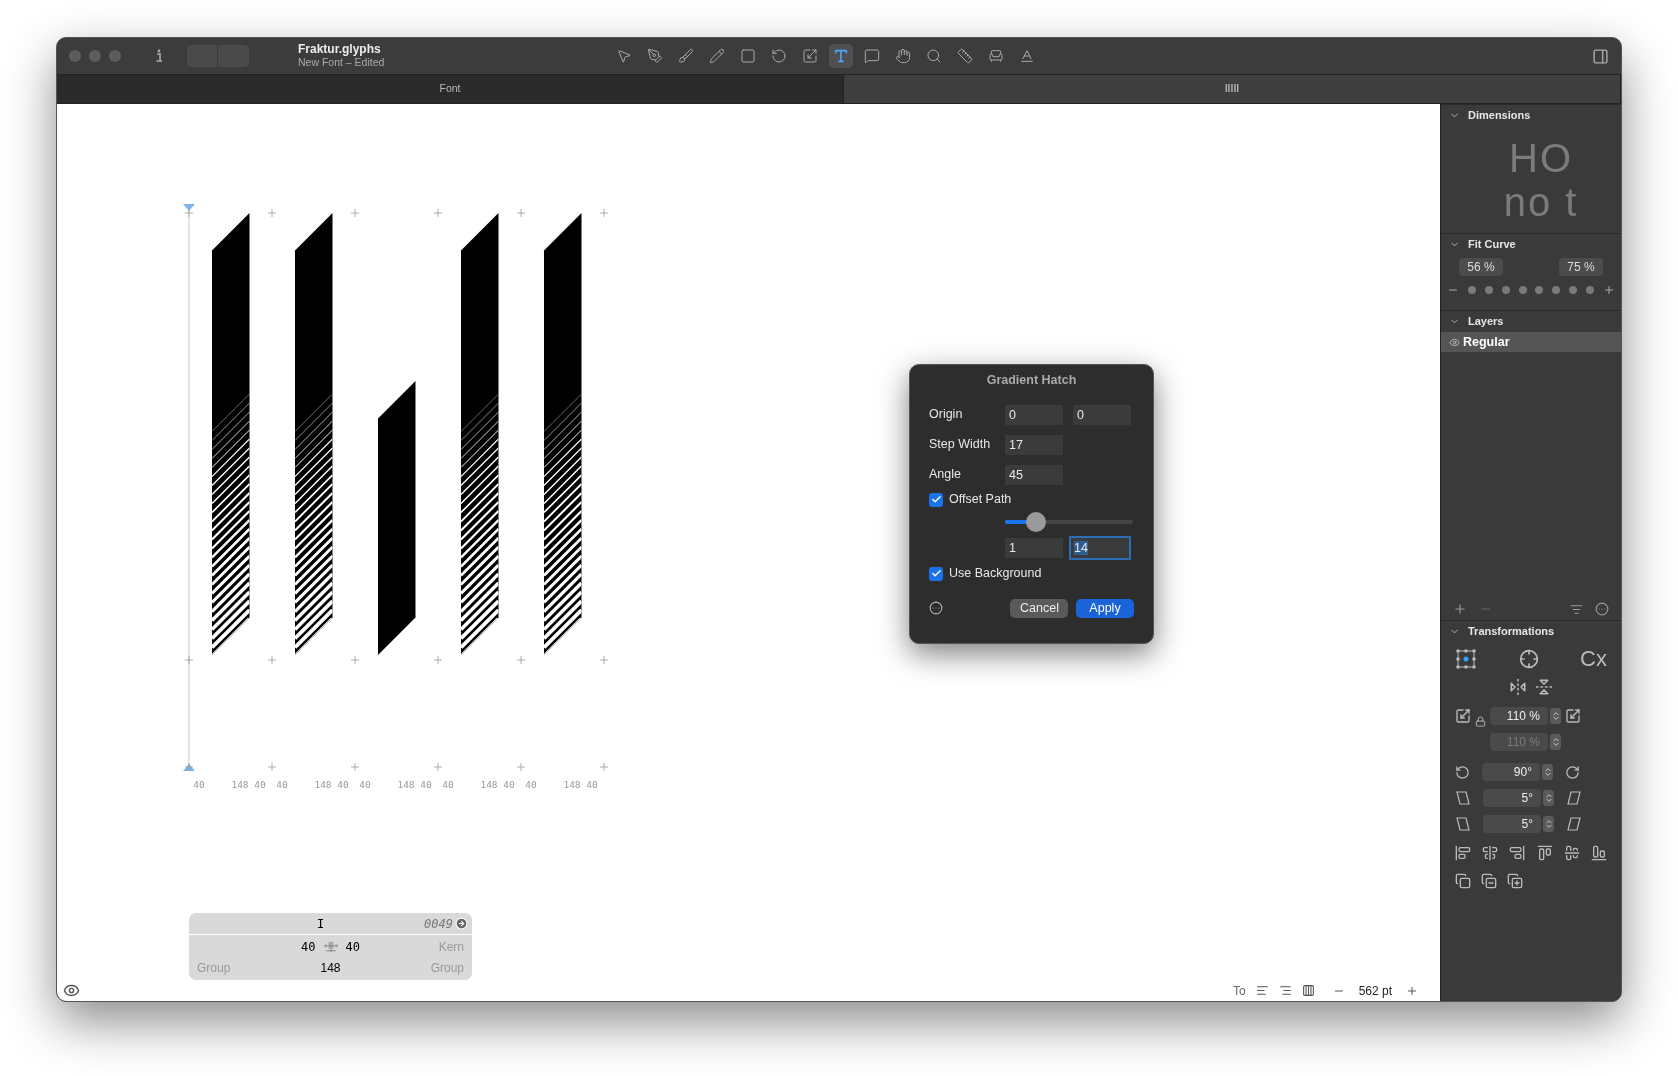 This screenshot has width=1678, height=1076. I want to click on fit-value: 56 %, so click(1481, 267).